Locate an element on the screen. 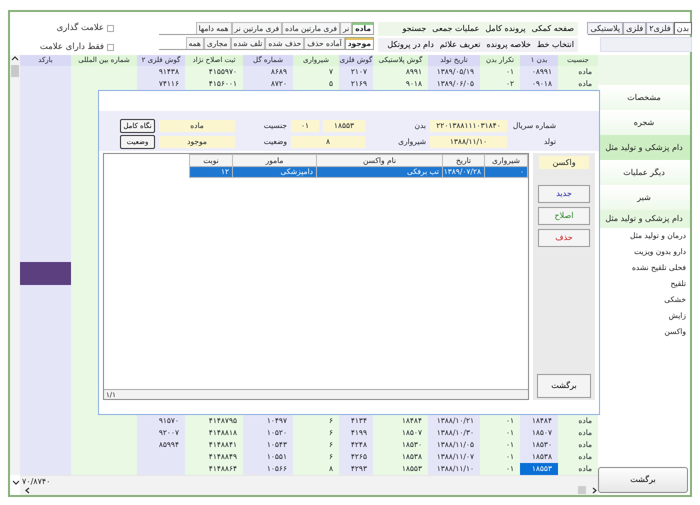 This screenshot has height=505, width=700. vertical-scrollbar is located at coordinates (15, 265).